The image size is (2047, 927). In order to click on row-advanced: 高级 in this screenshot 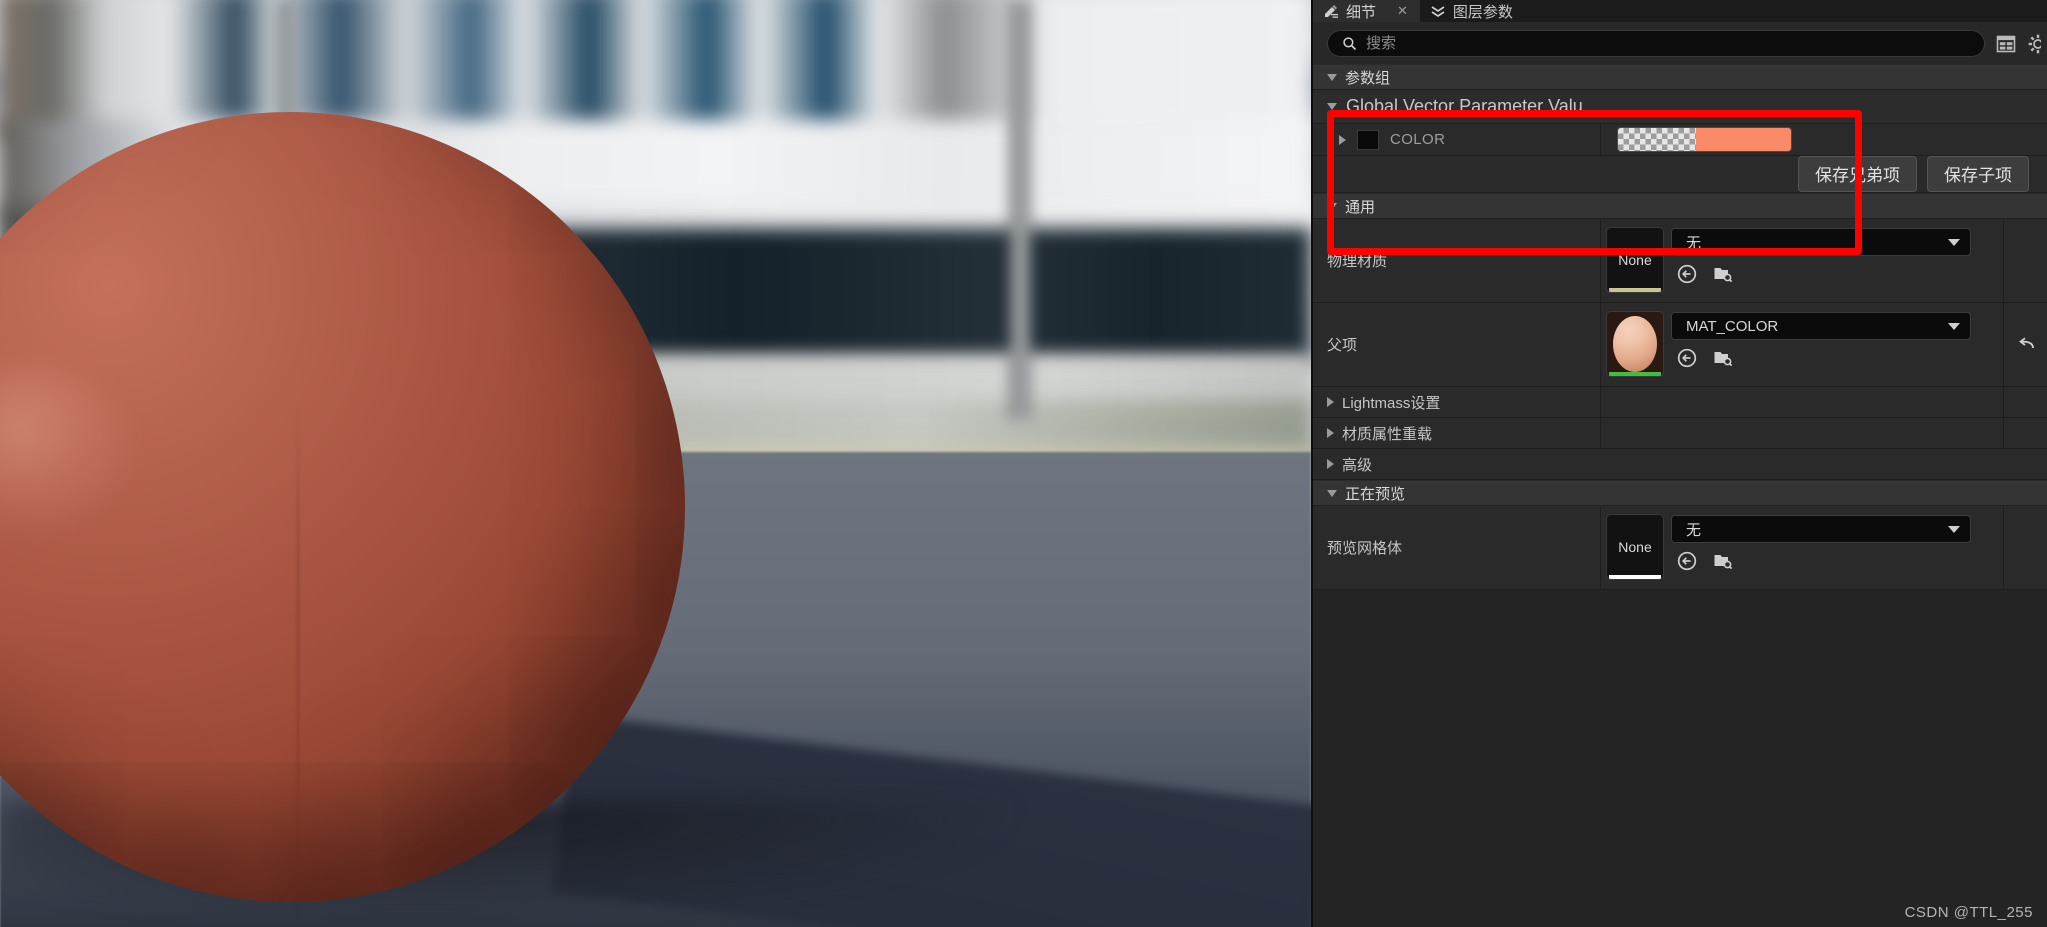, I will do `click(1680, 464)`.